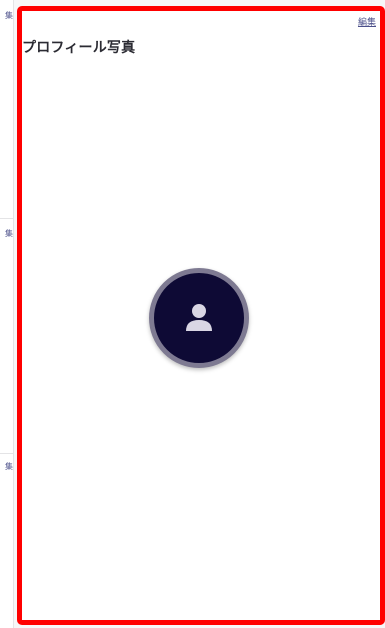 The width and height of the screenshot is (385, 628). I want to click on edit-link: 編集, so click(367, 21).